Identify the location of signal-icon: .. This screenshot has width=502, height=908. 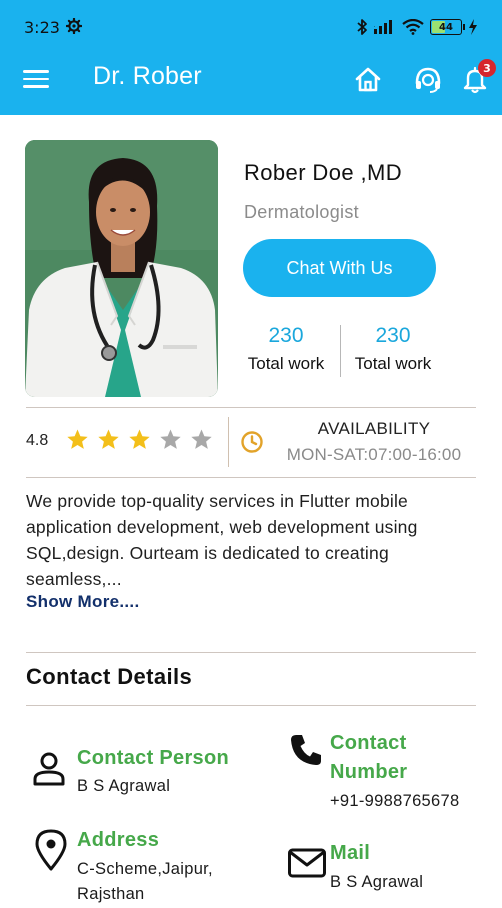
(383, 27).